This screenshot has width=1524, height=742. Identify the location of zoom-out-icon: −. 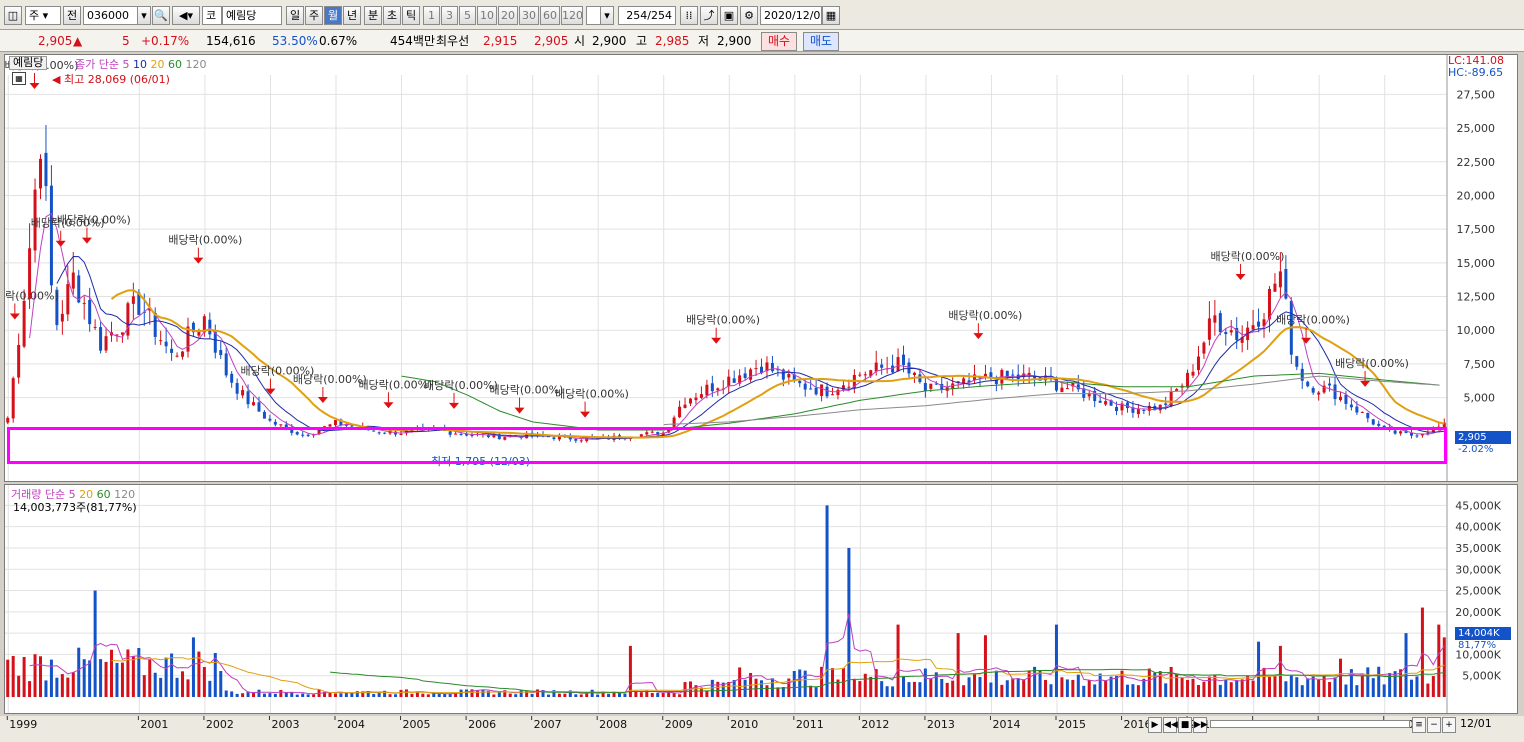
(1434, 725).